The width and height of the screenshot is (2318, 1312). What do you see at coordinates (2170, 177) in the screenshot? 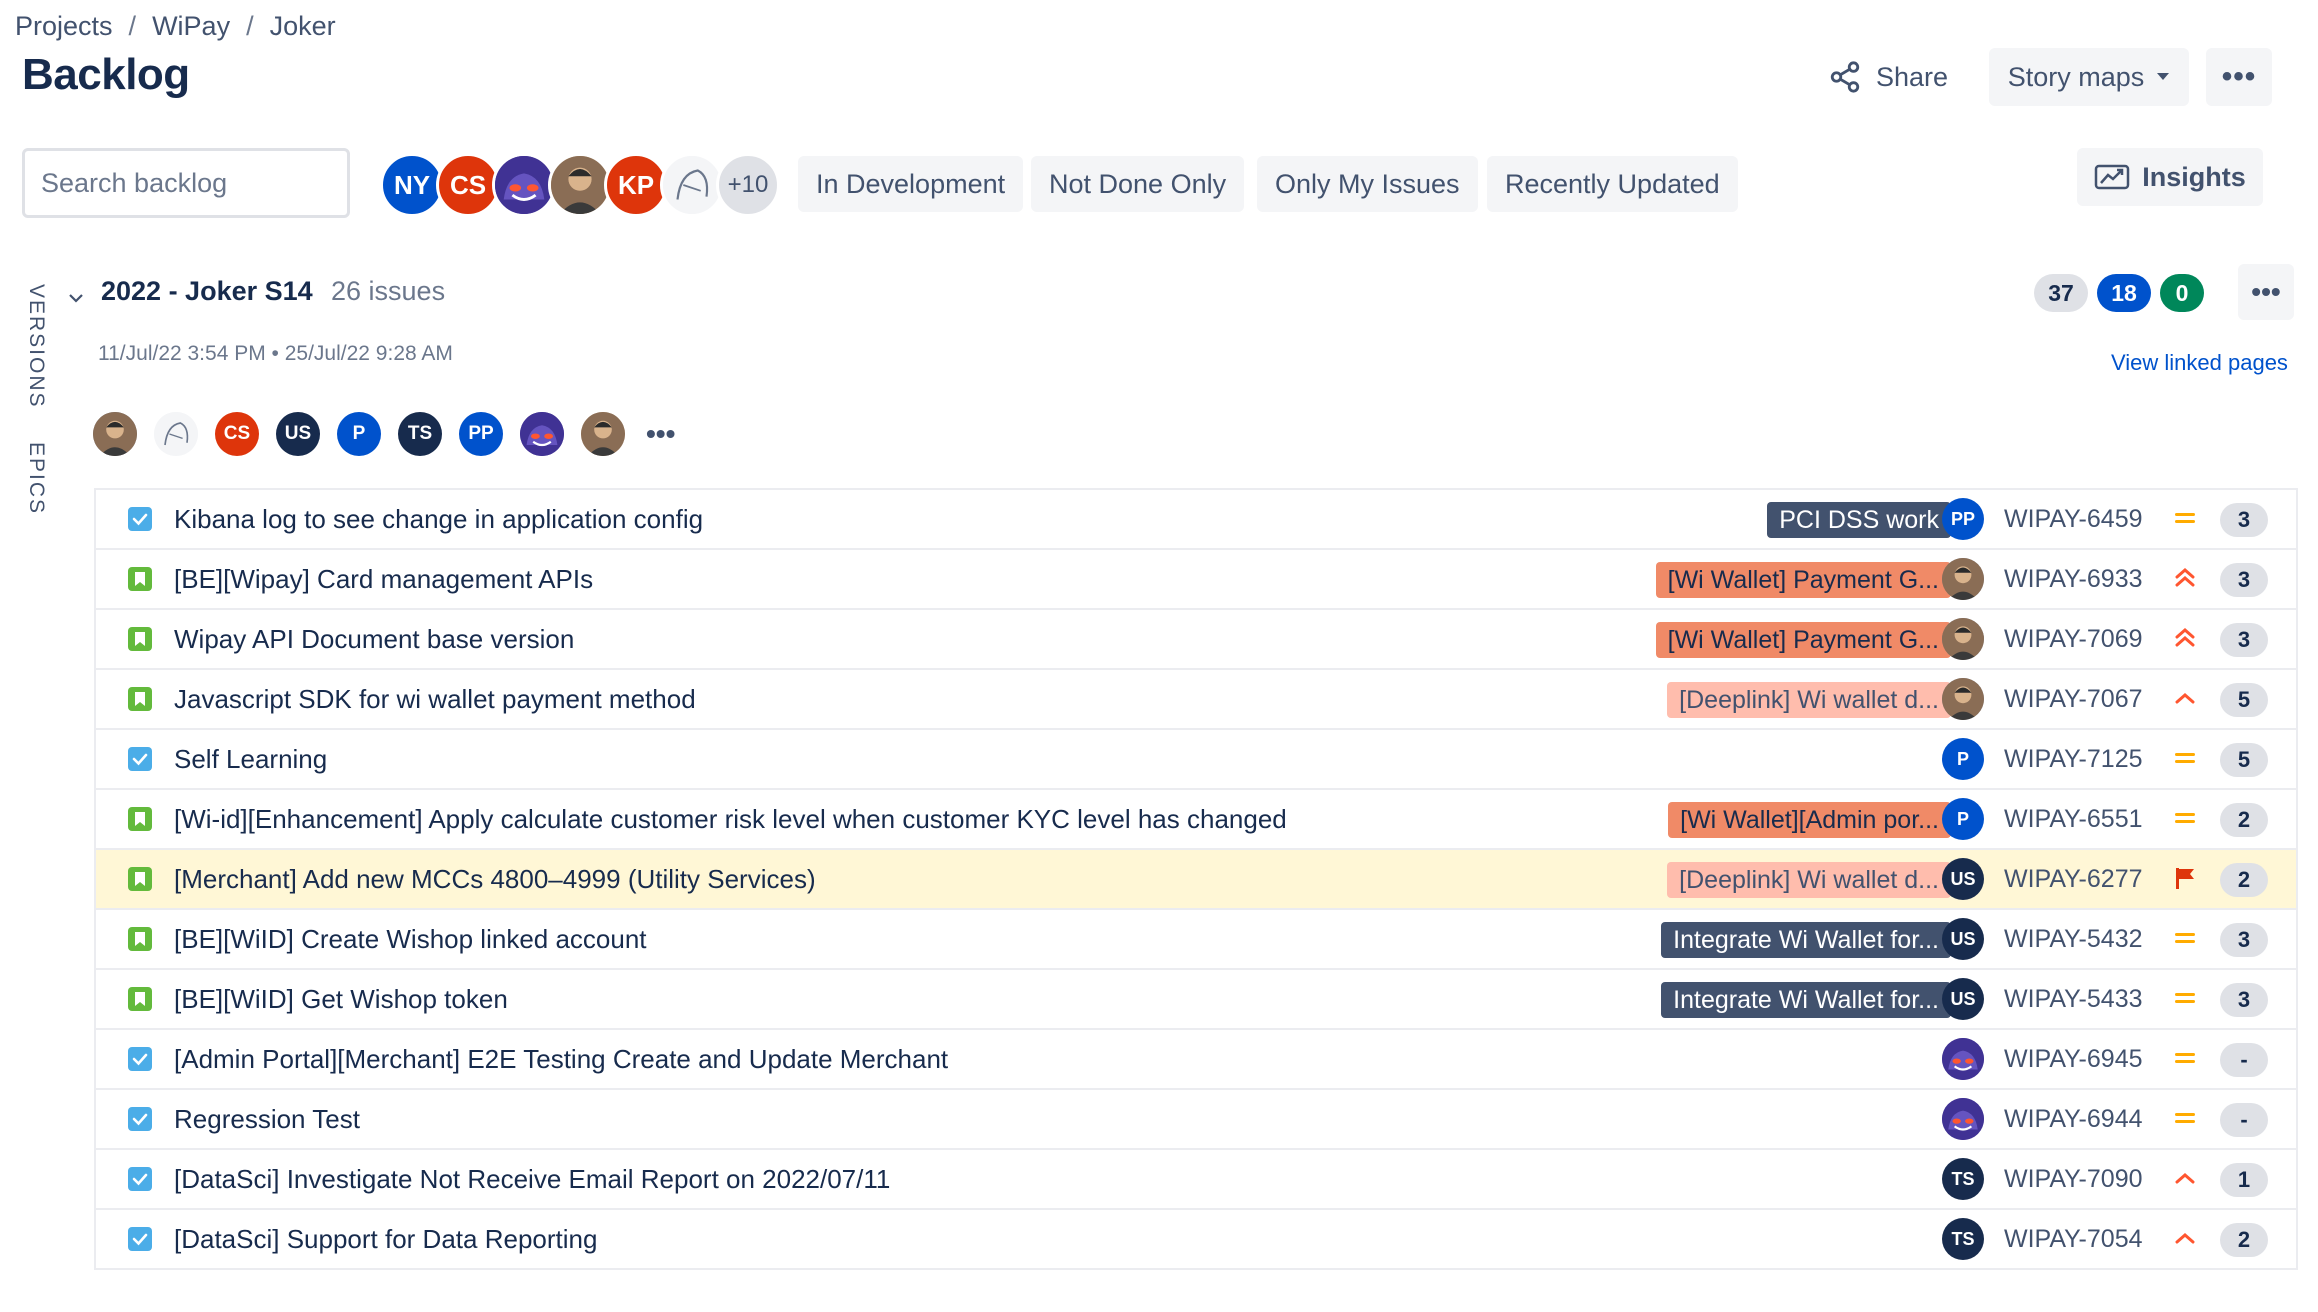
I see `insights-button: Insights` at bounding box center [2170, 177].